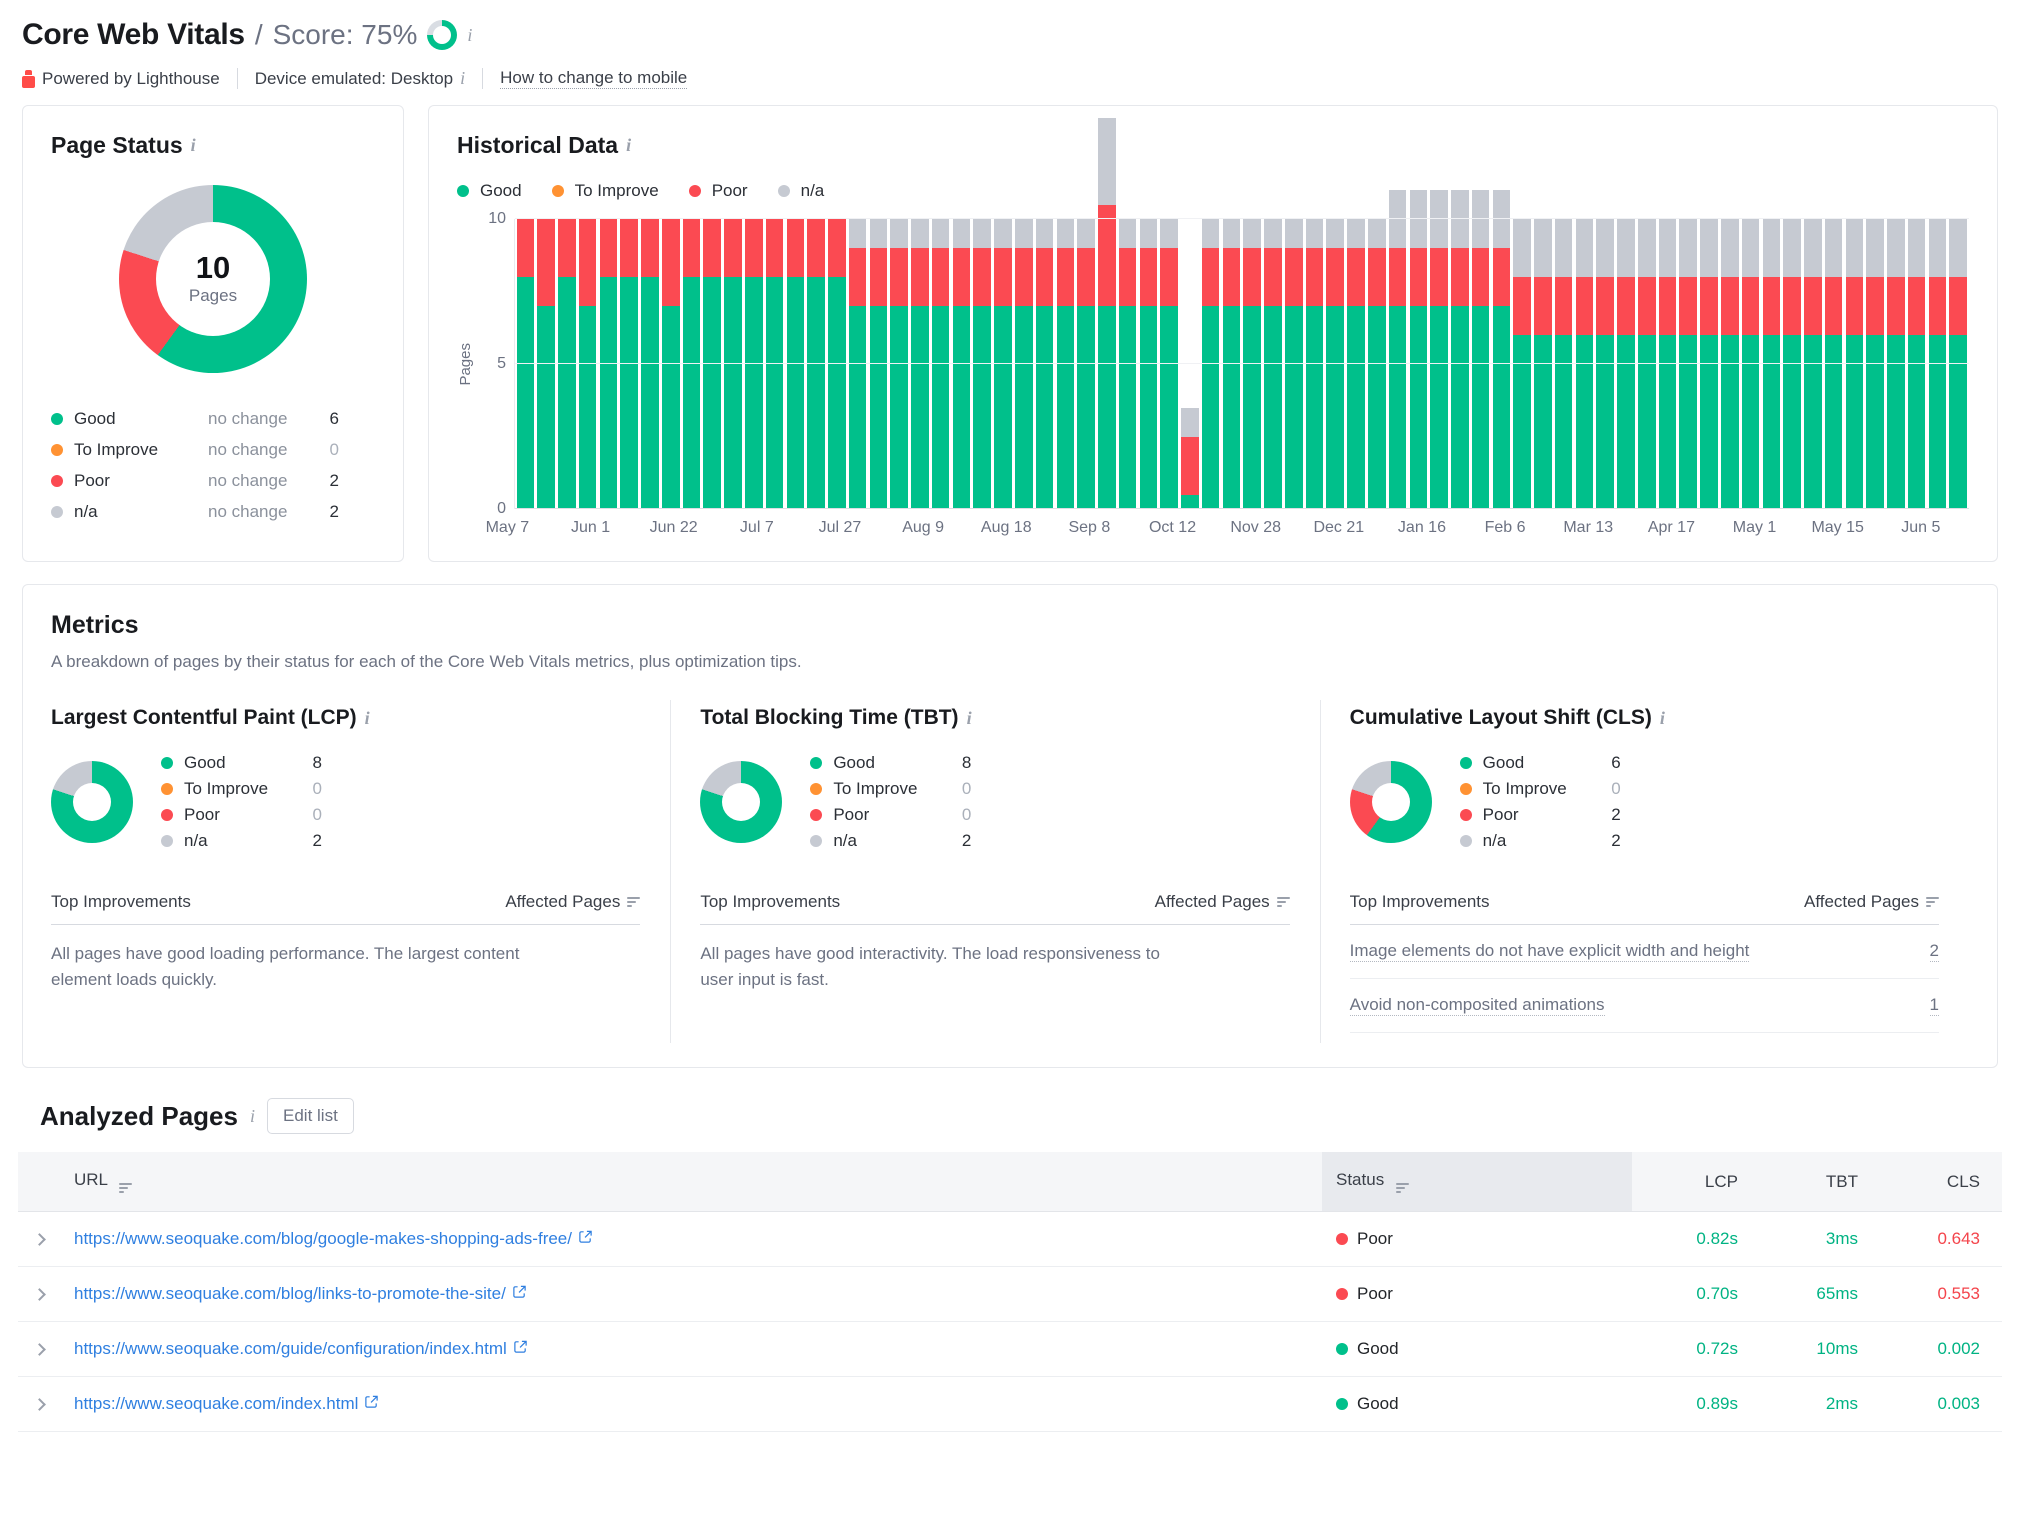 The image size is (2020, 1531). I want to click on historical-info-icon: i, so click(628, 145).